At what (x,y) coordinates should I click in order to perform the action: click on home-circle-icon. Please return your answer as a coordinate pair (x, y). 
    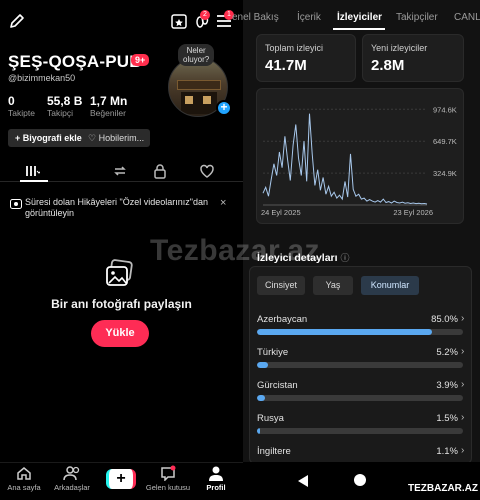
    Looking at the image, I should click on (360, 480).